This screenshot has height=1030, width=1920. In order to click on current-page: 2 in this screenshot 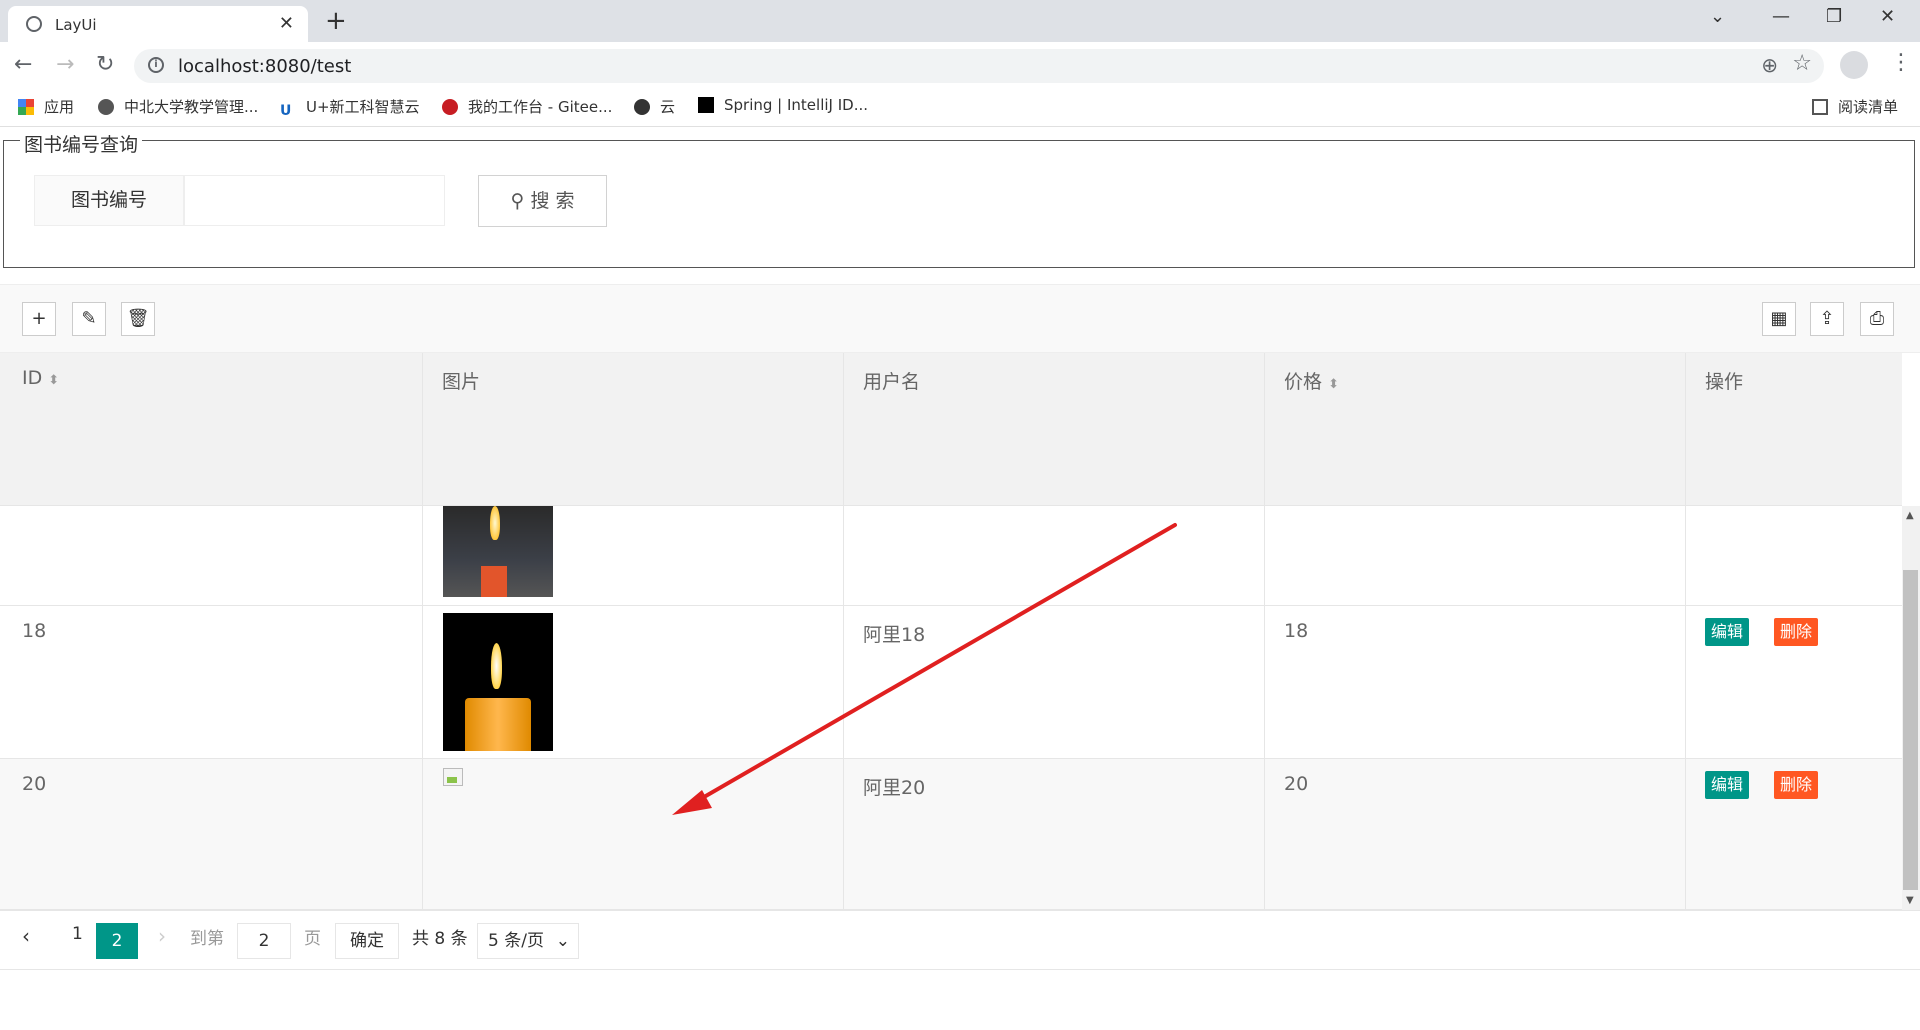, I will do `click(117, 941)`.